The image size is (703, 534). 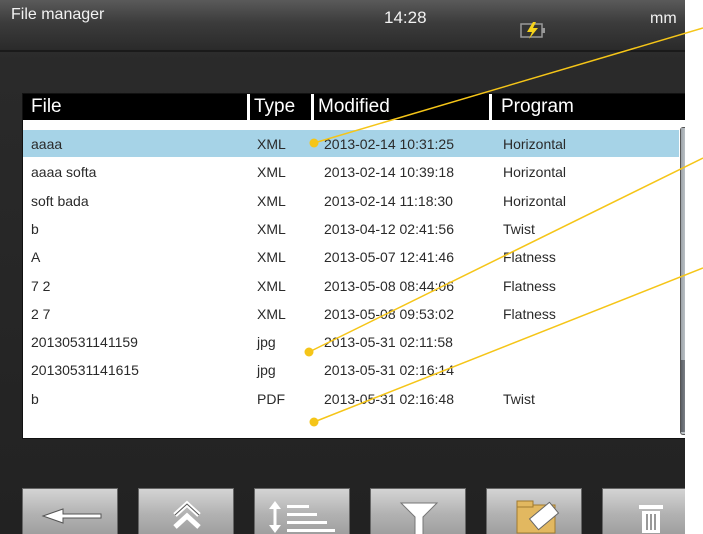 I want to click on battery-charging-icon, so click(x=532, y=30).